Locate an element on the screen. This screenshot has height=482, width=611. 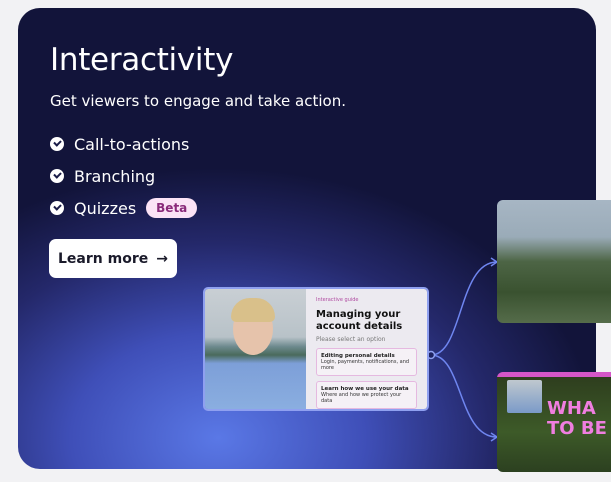
guide-heading: Managing your account details is located at coordinates (359, 320).